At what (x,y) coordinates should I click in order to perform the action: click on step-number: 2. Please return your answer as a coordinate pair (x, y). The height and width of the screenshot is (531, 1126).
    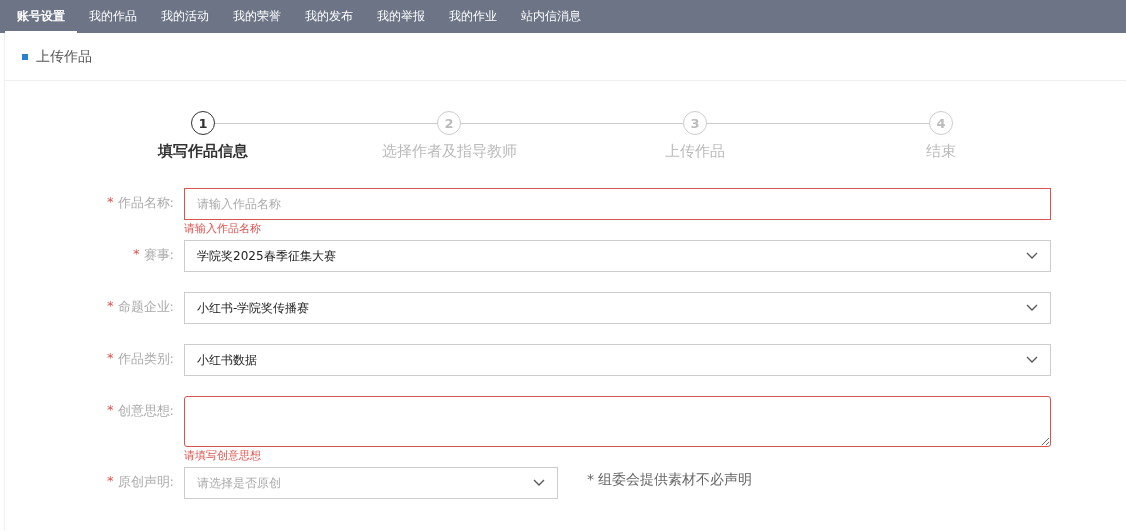
    Looking at the image, I should click on (449, 123).